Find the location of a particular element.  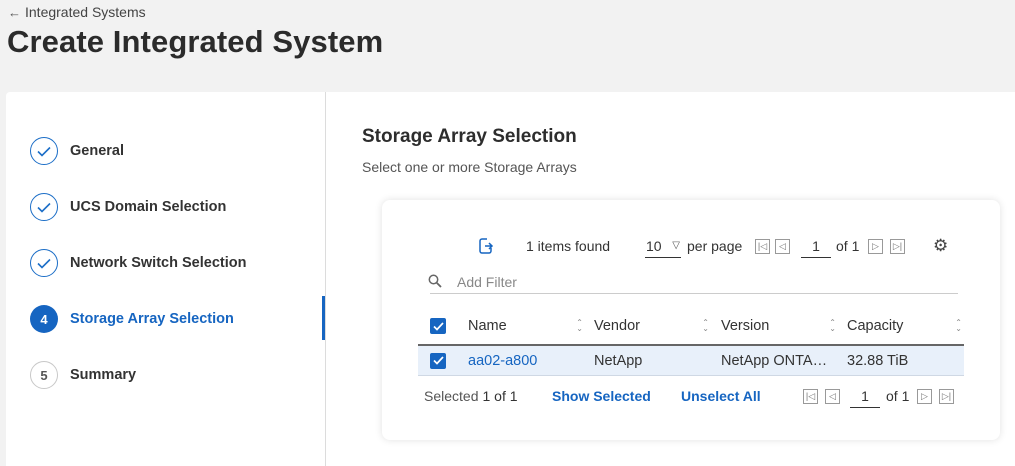

next-page-button: ▷ is located at coordinates (875, 246).